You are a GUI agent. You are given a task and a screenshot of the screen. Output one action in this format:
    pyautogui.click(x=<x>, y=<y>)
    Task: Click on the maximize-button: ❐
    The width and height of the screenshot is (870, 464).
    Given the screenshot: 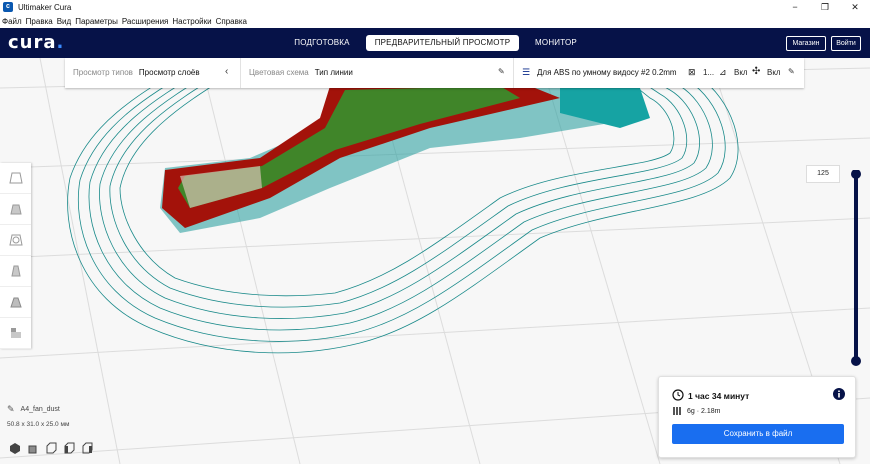 What is the action you would take?
    pyautogui.click(x=825, y=7)
    